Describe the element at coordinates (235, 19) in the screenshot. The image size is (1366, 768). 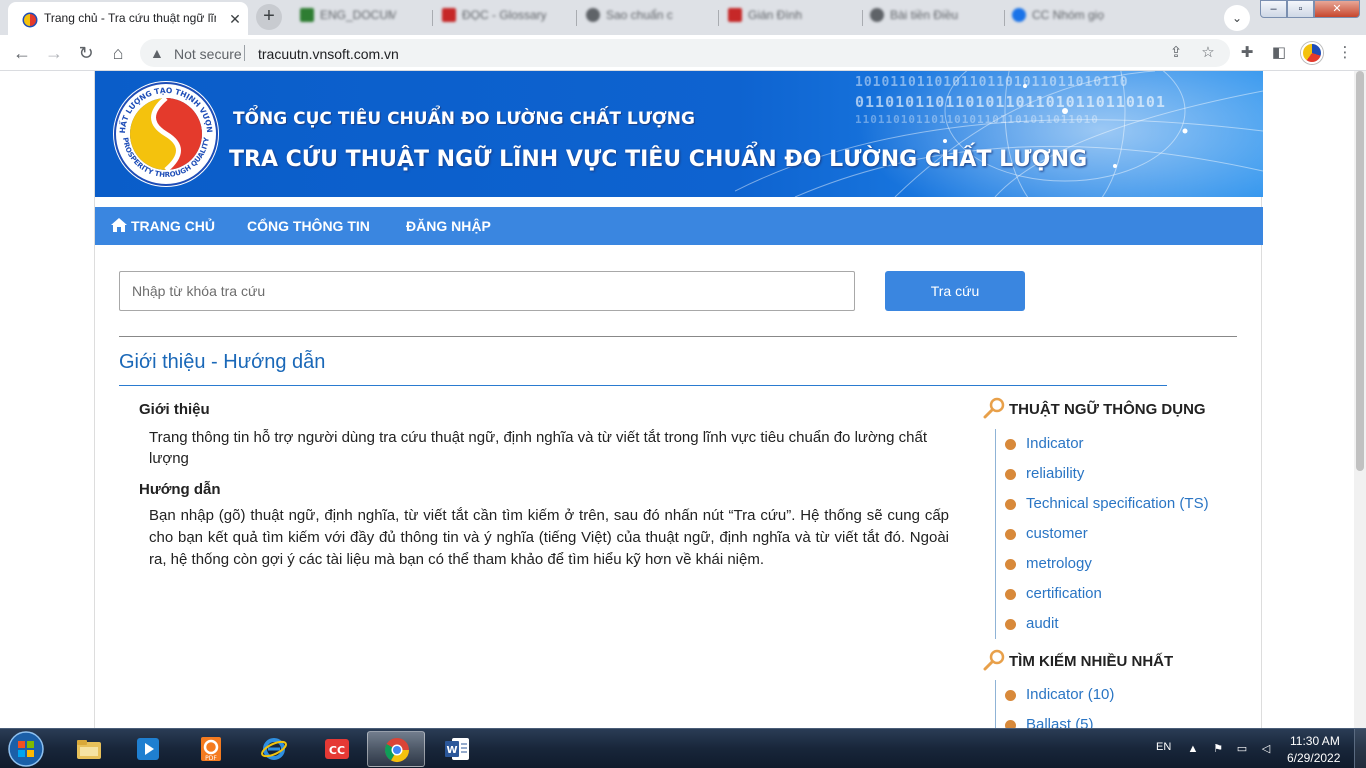
I see `tab-close-icon: ✕` at that location.